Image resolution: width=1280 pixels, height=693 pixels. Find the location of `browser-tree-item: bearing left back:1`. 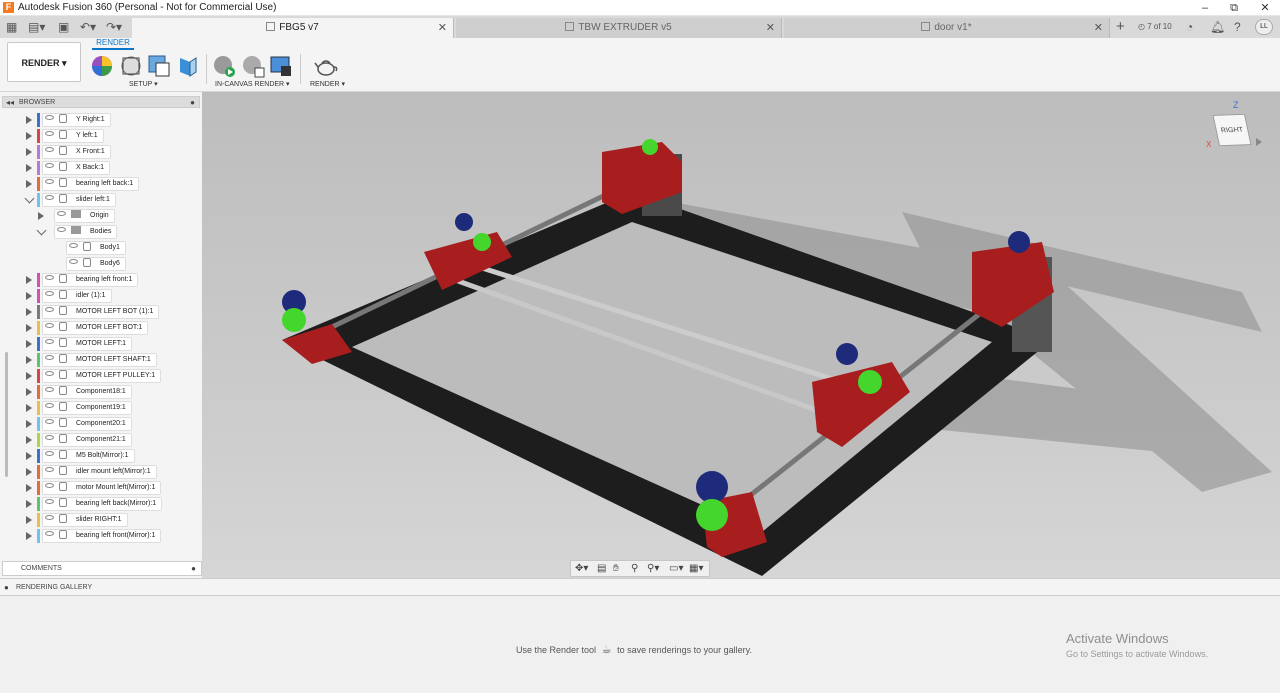

browser-tree-item: bearing left back:1 is located at coordinates (101, 184).